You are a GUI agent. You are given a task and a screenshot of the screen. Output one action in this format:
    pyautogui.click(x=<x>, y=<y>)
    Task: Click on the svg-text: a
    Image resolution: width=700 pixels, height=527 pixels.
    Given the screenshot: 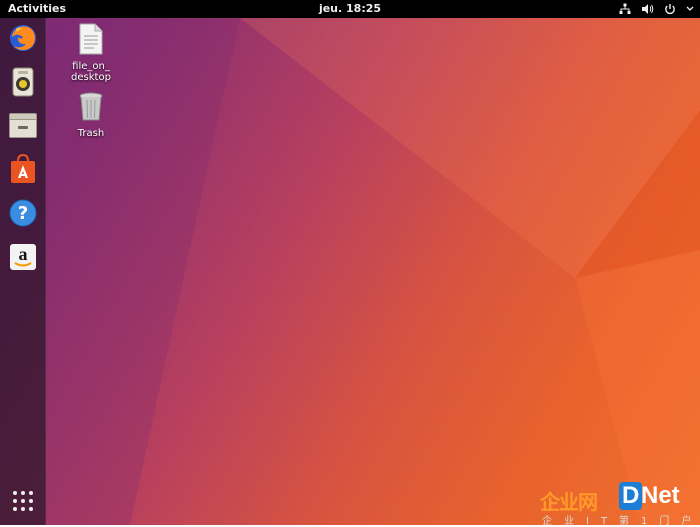 What is the action you would take?
    pyautogui.click(x=22, y=254)
    